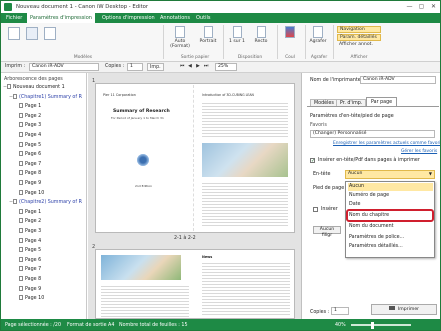  Describe the element at coordinates (327, 232) in the screenshot. I see `watermark-button: Aucun filigr` at that location.